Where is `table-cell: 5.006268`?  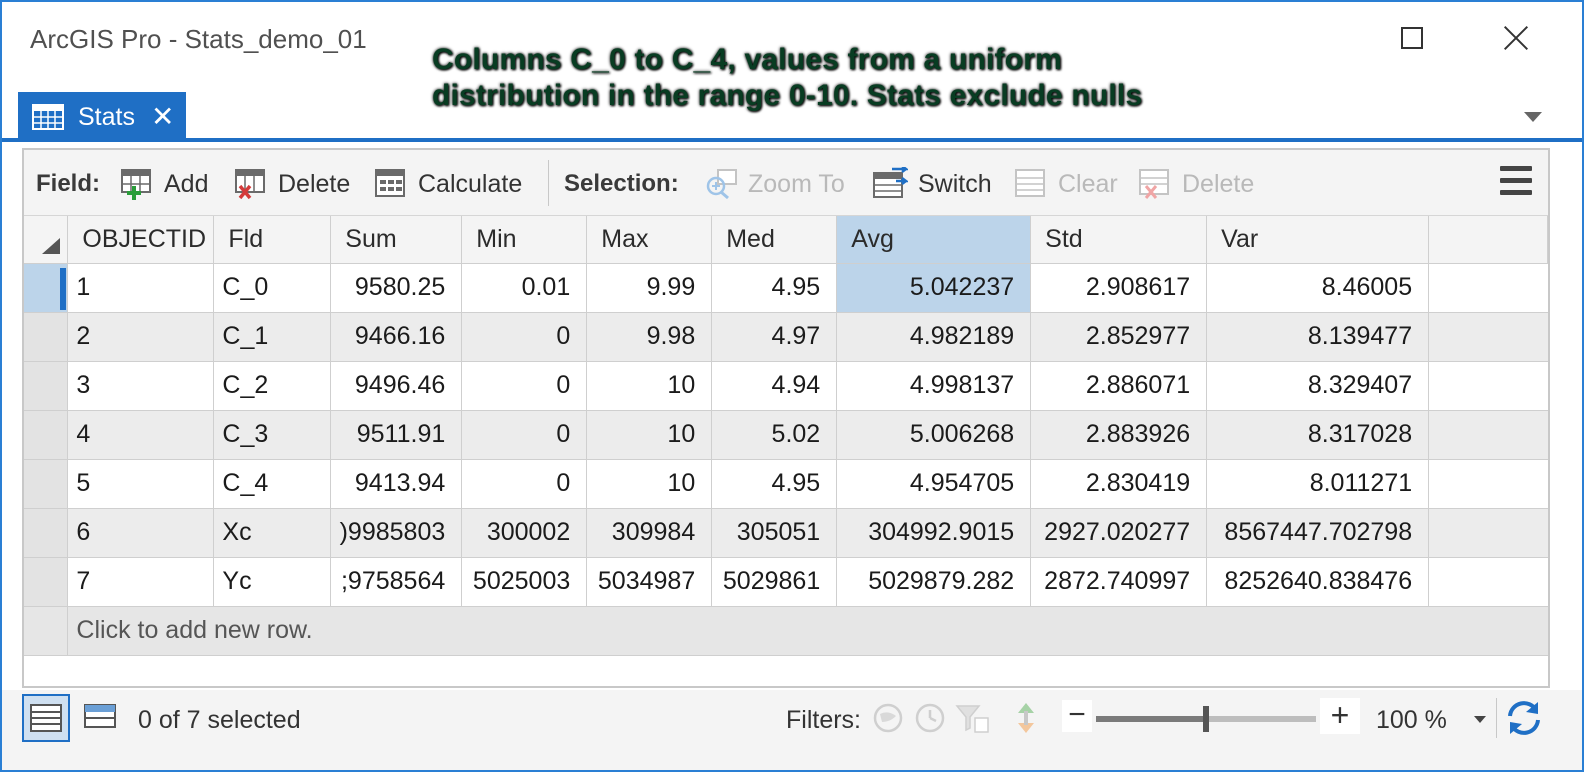
table-cell: 5.006268 is located at coordinates (934, 435).